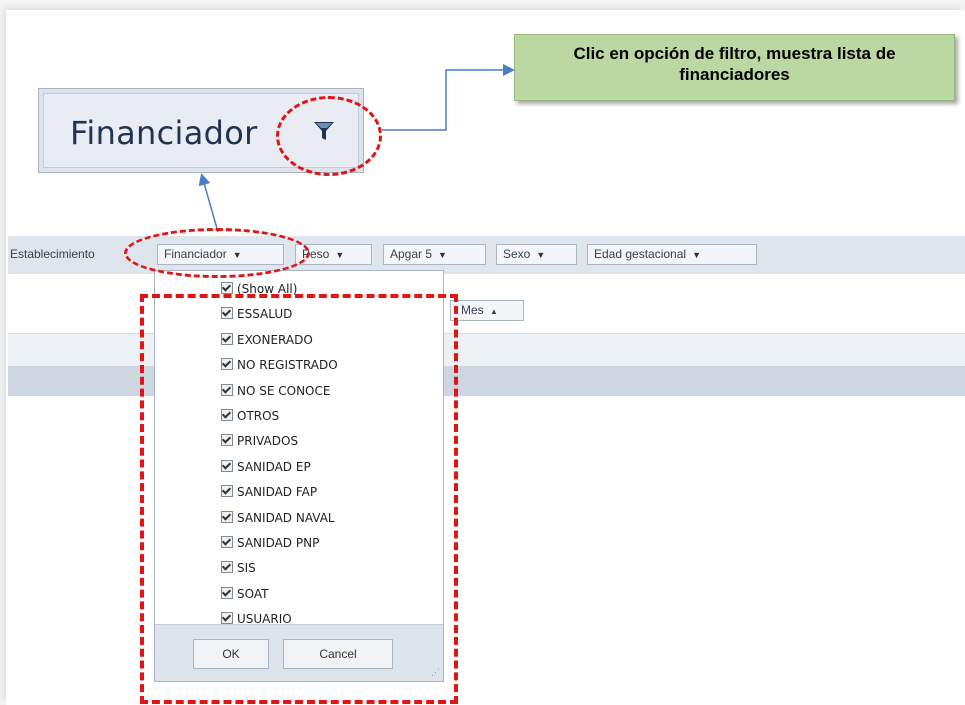 Image resolution: width=965 pixels, height=705 pixels. What do you see at coordinates (164, 133) in the screenshot?
I see `zoomed-chip-label: Financiador` at bounding box center [164, 133].